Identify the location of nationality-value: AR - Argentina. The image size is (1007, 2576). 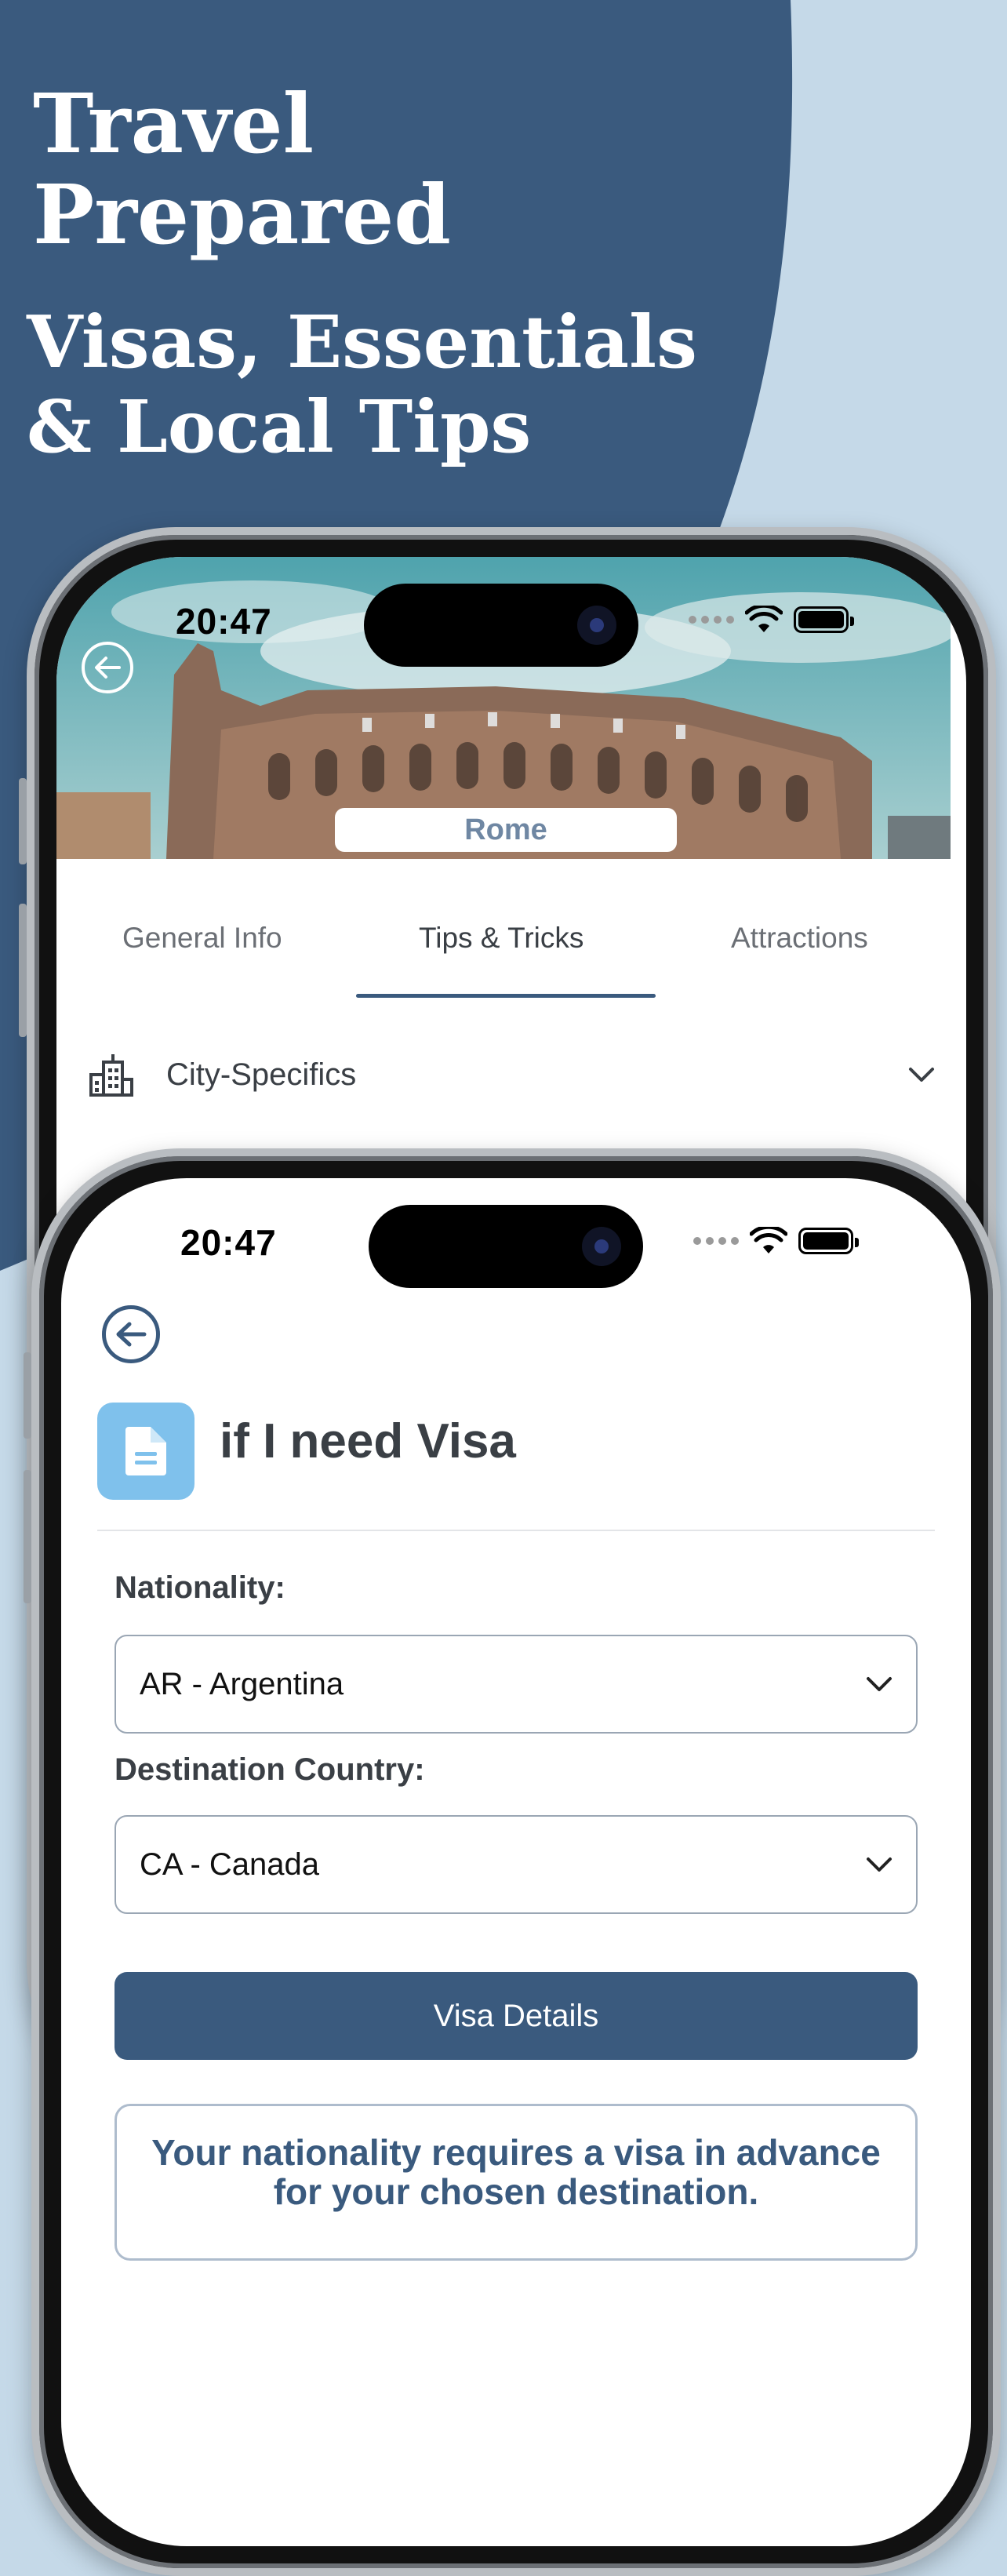
(242, 1684).